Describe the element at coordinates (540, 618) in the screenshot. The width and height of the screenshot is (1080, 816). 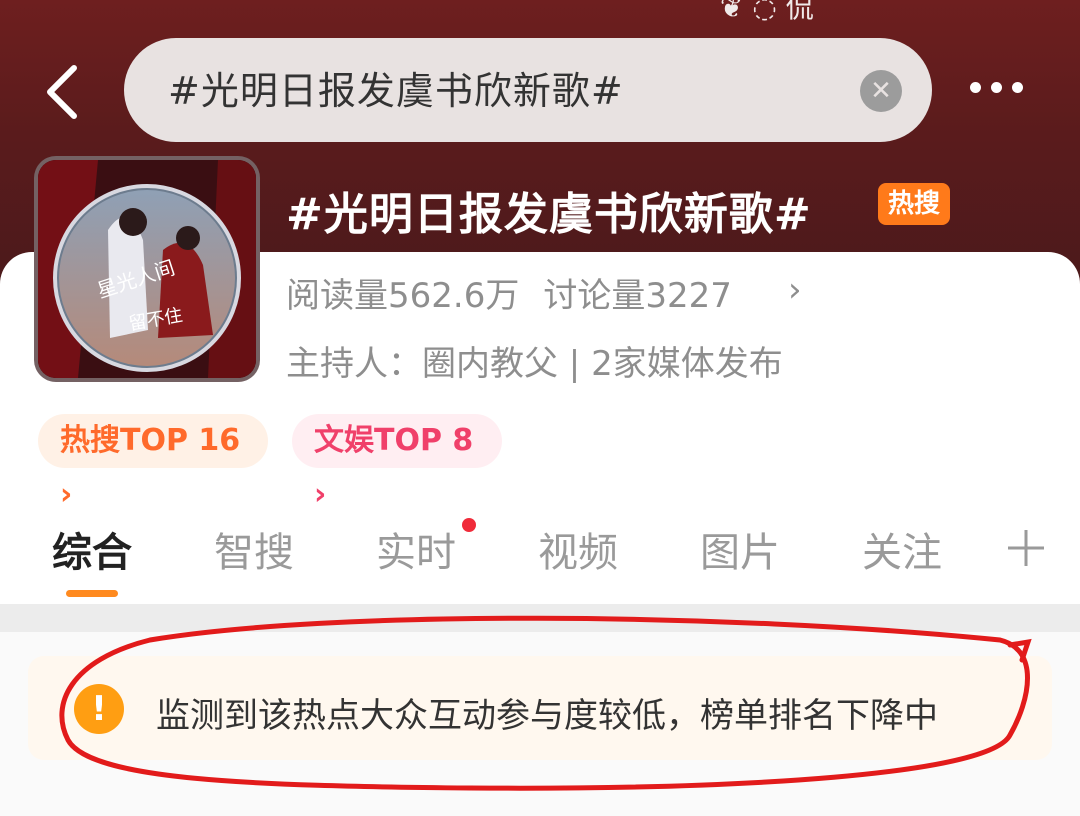
I see `section-divider` at that location.